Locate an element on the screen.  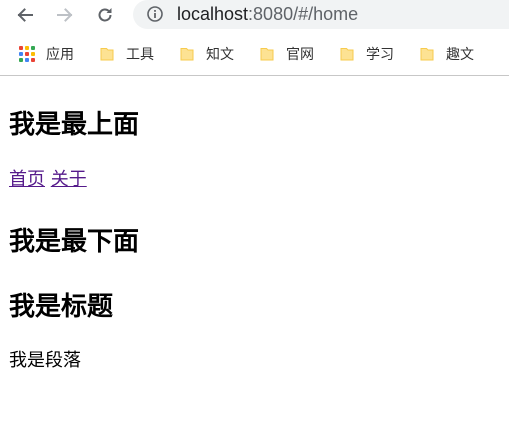
back-button is located at coordinates (25, 15).